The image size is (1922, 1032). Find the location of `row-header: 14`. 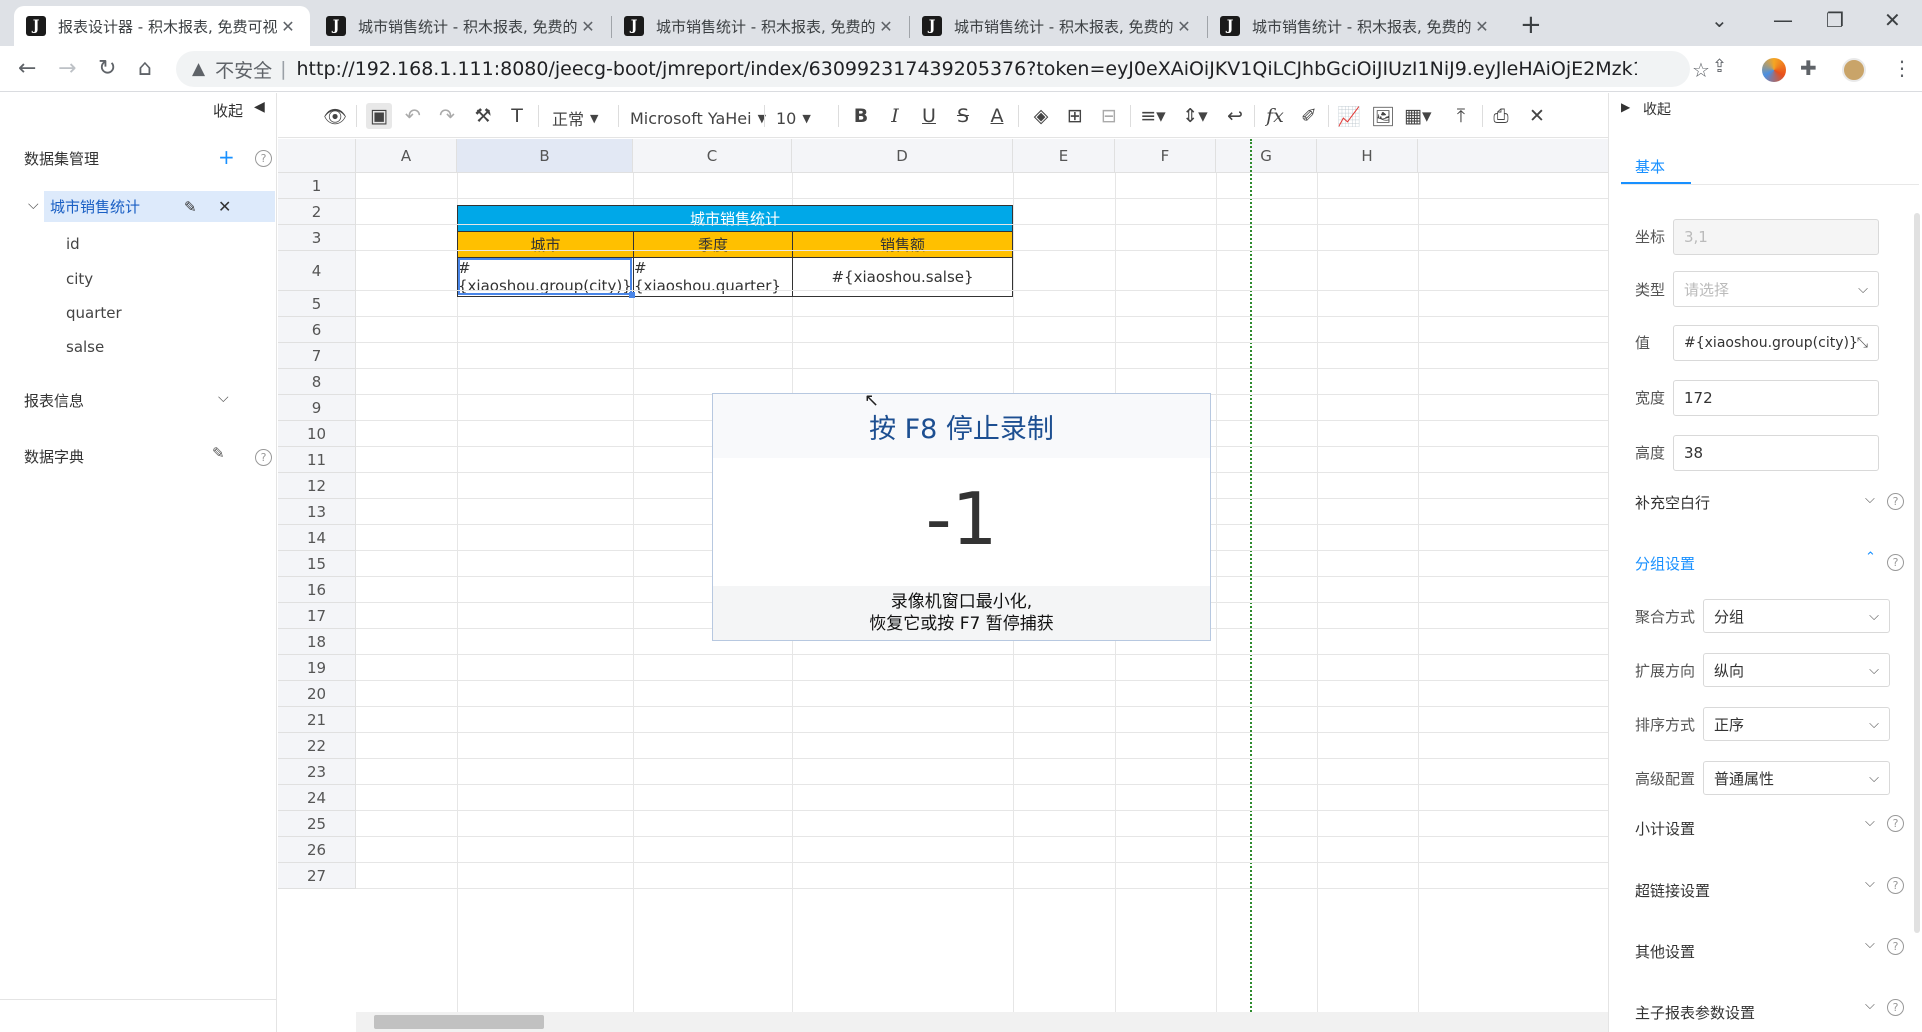

row-header: 14 is located at coordinates (317, 538).